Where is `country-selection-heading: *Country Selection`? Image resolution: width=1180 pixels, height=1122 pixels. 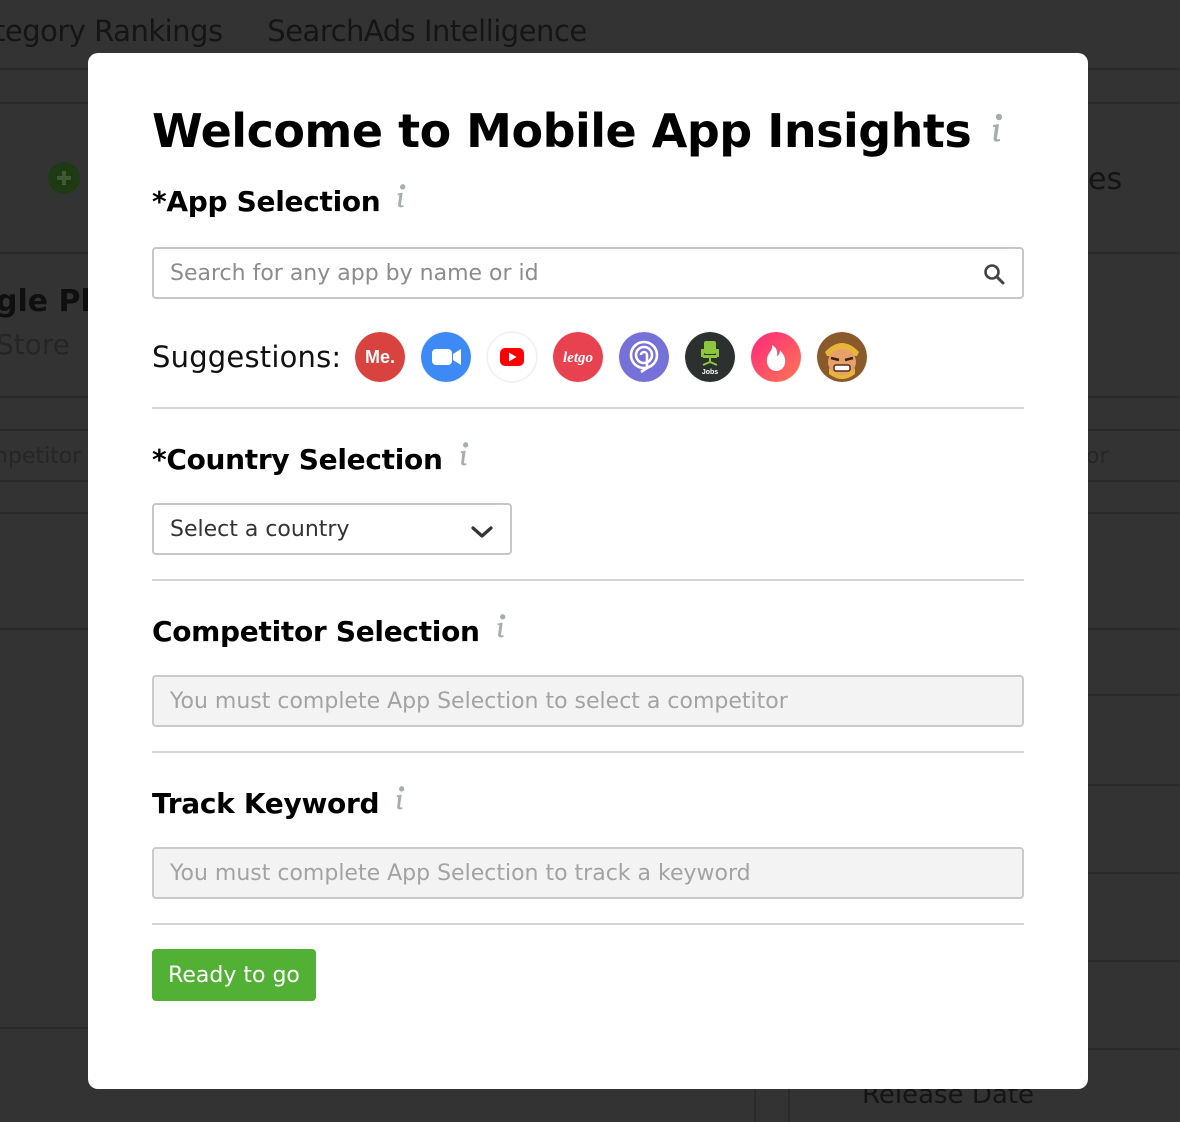 country-selection-heading: *Country Selection is located at coordinates (588, 459).